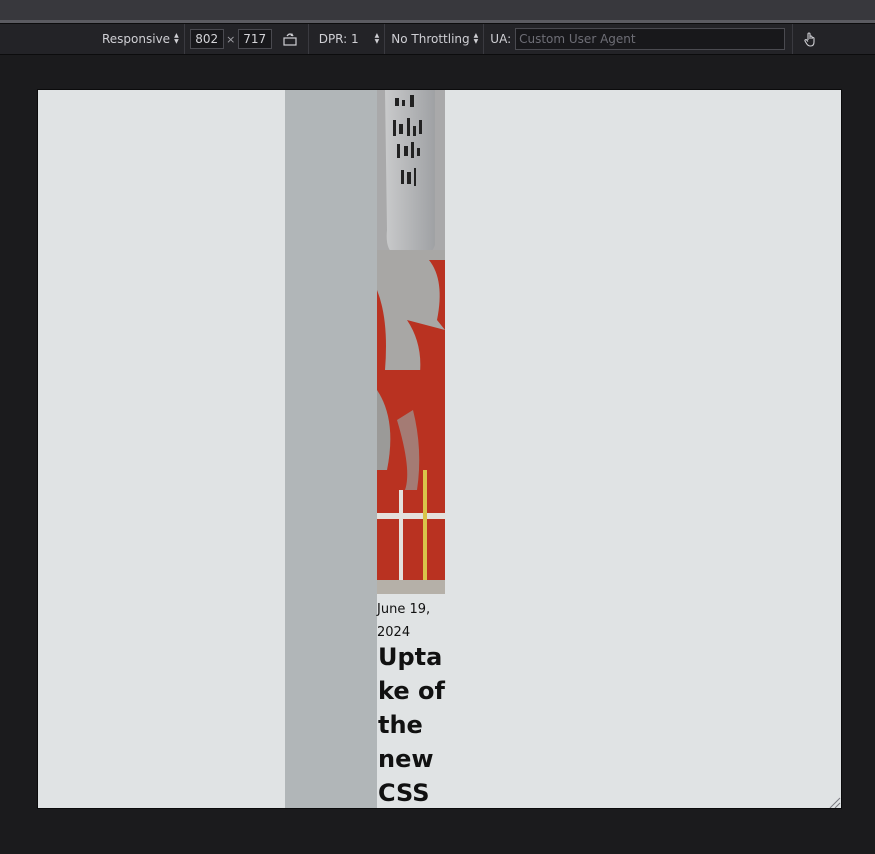 The image size is (875, 854). I want to click on article-headline: Uptake of the new CSS, so click(413, 724).